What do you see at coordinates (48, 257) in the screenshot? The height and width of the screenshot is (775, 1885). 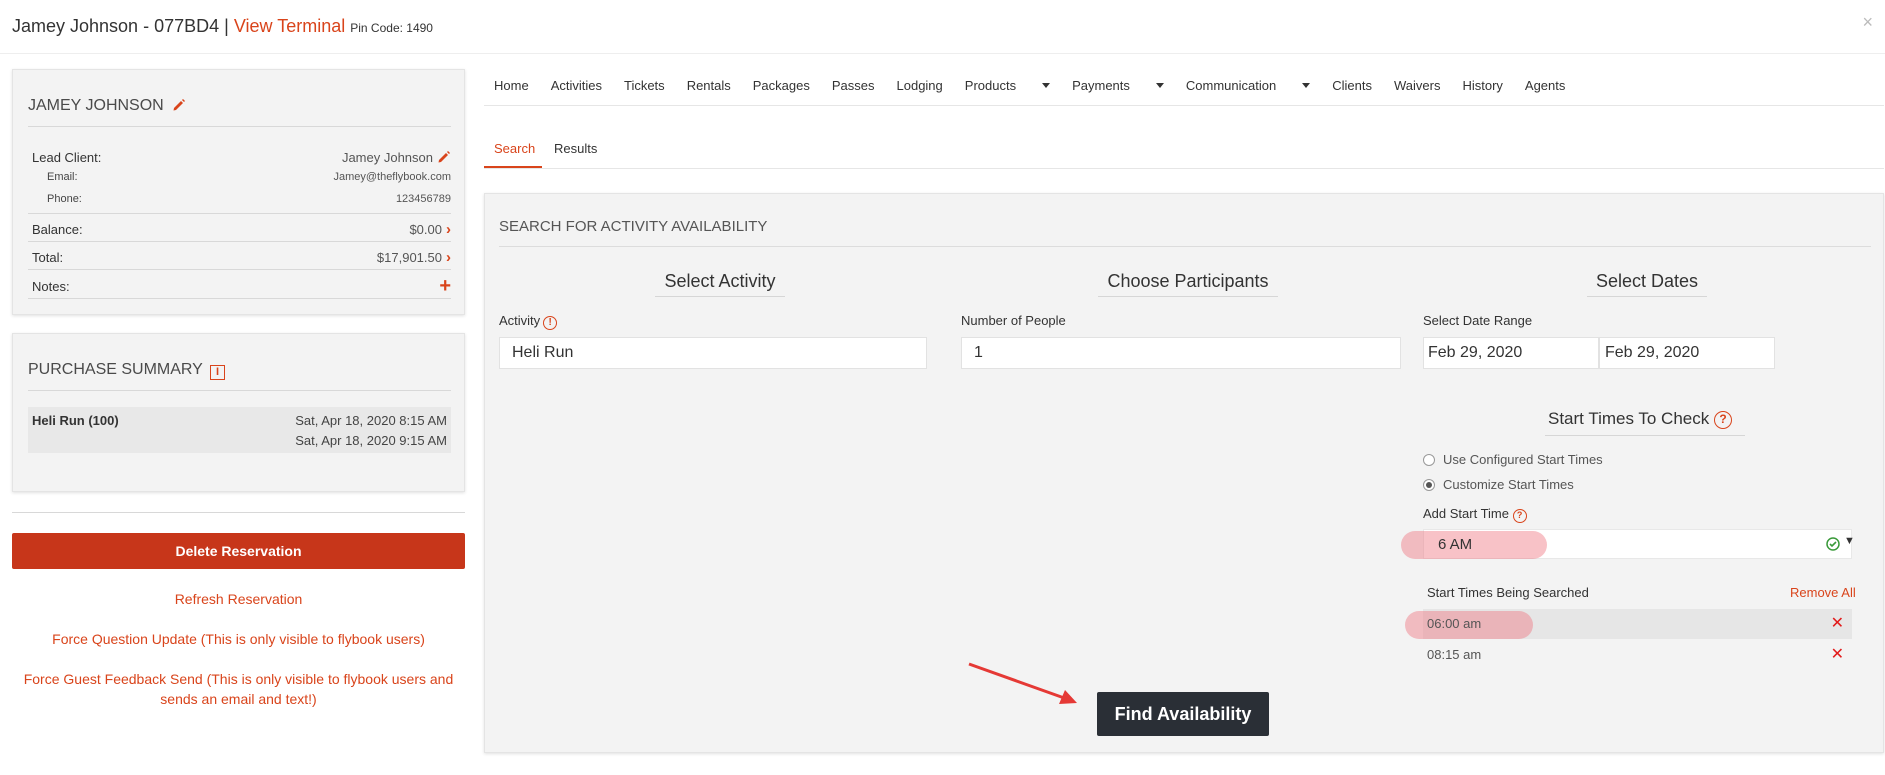 I see `total-label: Total:` at bounding box center [48, 257].